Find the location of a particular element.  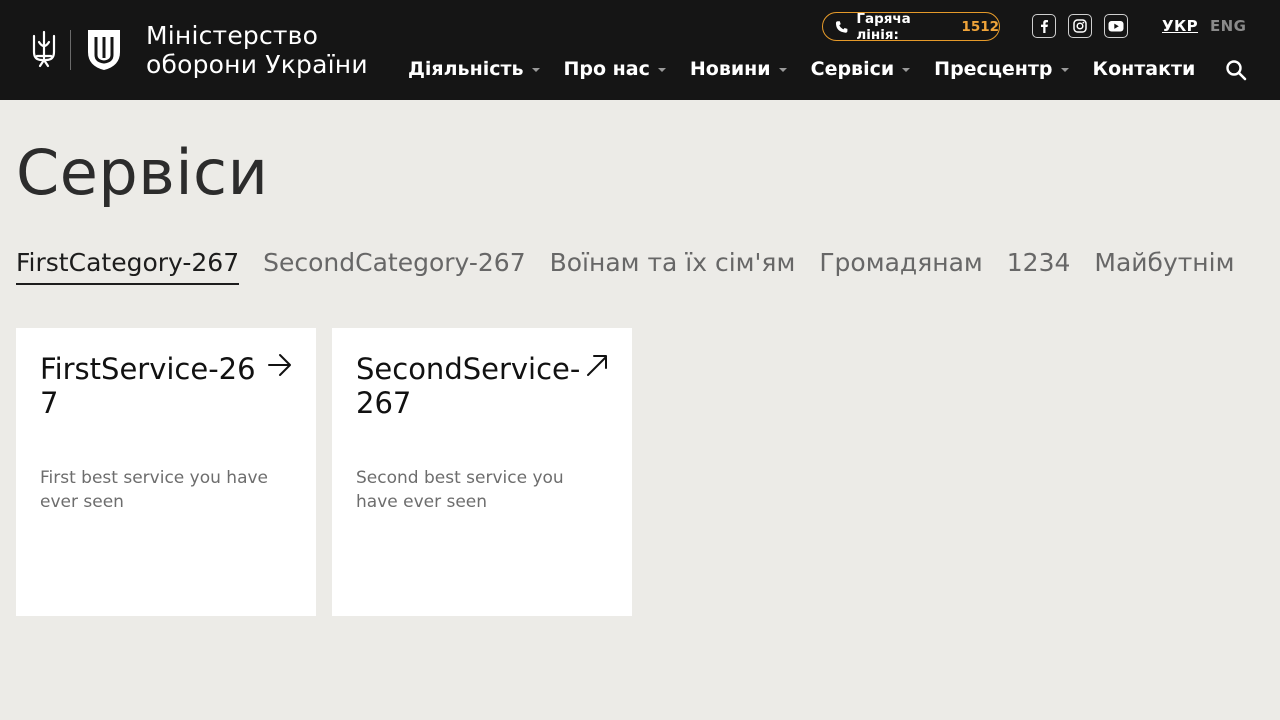

nav-item-services: Сервіси is located at coordinates (861, 69).